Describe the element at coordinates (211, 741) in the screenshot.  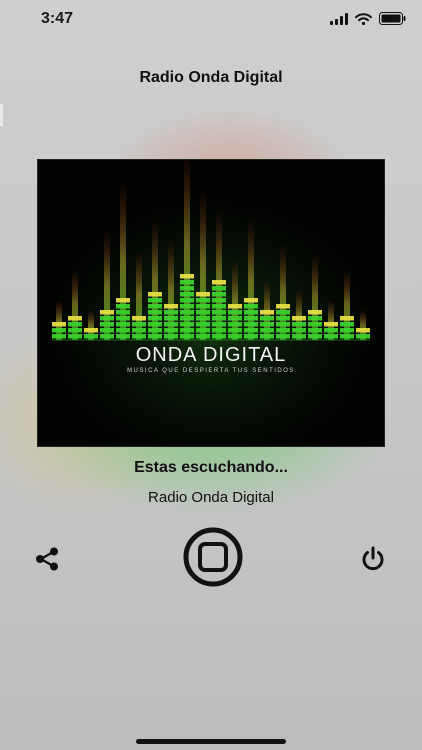
I see `home-indicator` at that location.